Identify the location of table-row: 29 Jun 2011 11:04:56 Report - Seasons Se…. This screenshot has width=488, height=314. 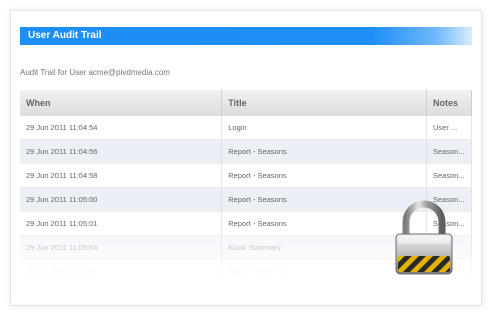
(246, 151).